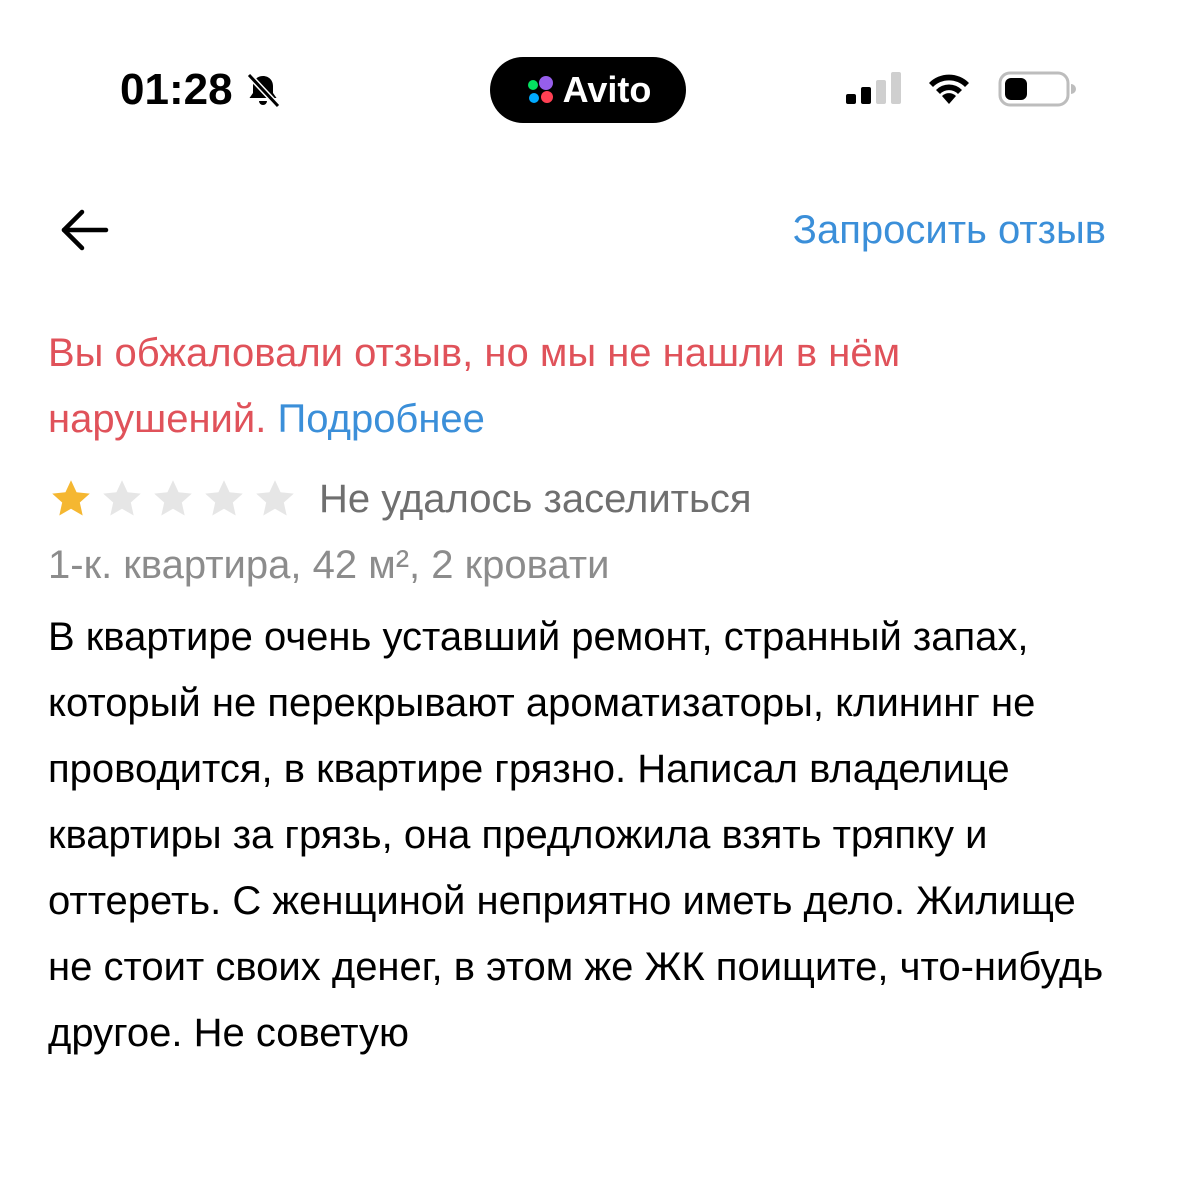  Describe the element at coordinates (1037, 89) in the screenshot. I see `battery-icon` at that location.